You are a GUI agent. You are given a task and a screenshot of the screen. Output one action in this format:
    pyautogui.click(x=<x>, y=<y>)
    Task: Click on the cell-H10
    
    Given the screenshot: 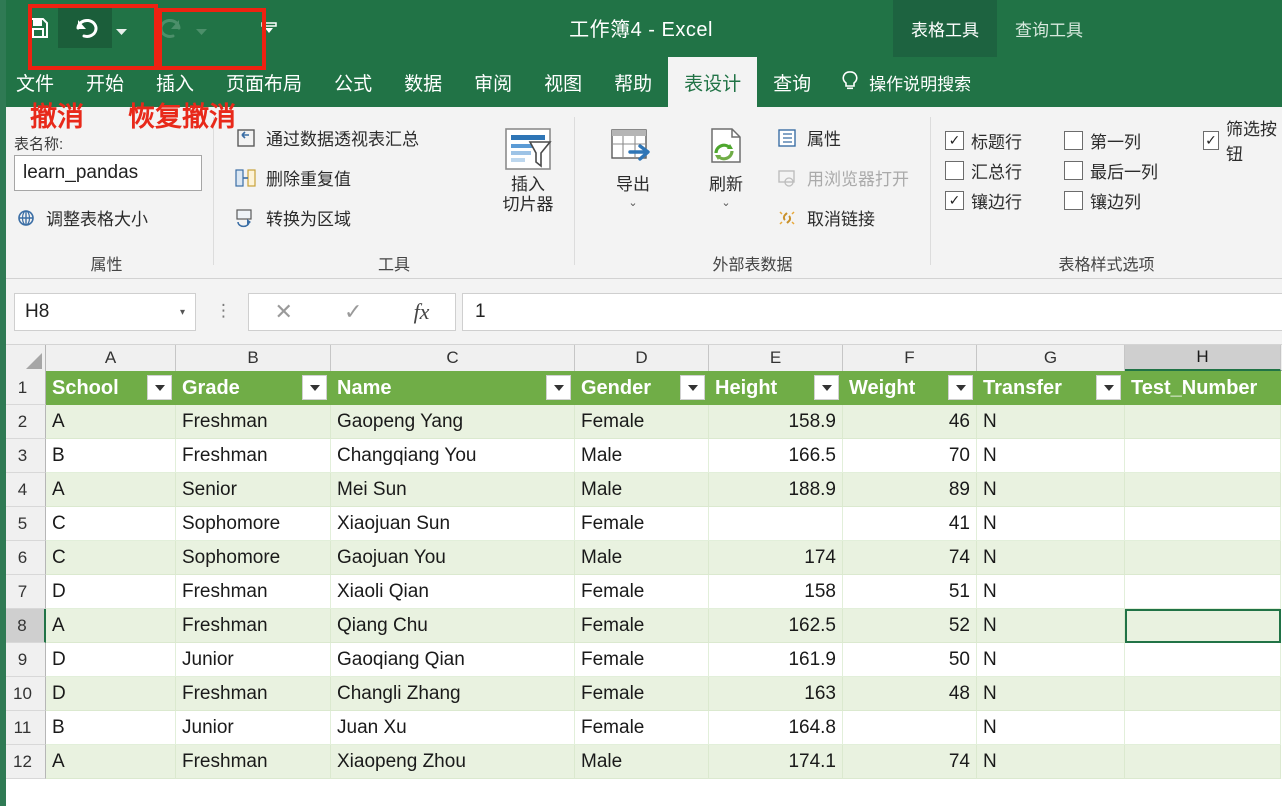 What is the action you would take?
    pyautogui.click(x=1203, y=694)
    